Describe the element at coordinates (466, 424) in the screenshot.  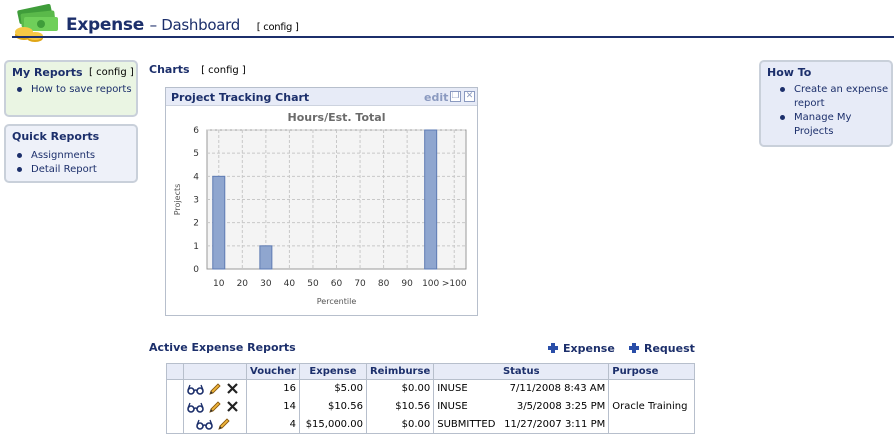
I see `status-text: SUBMITTED` at that location.